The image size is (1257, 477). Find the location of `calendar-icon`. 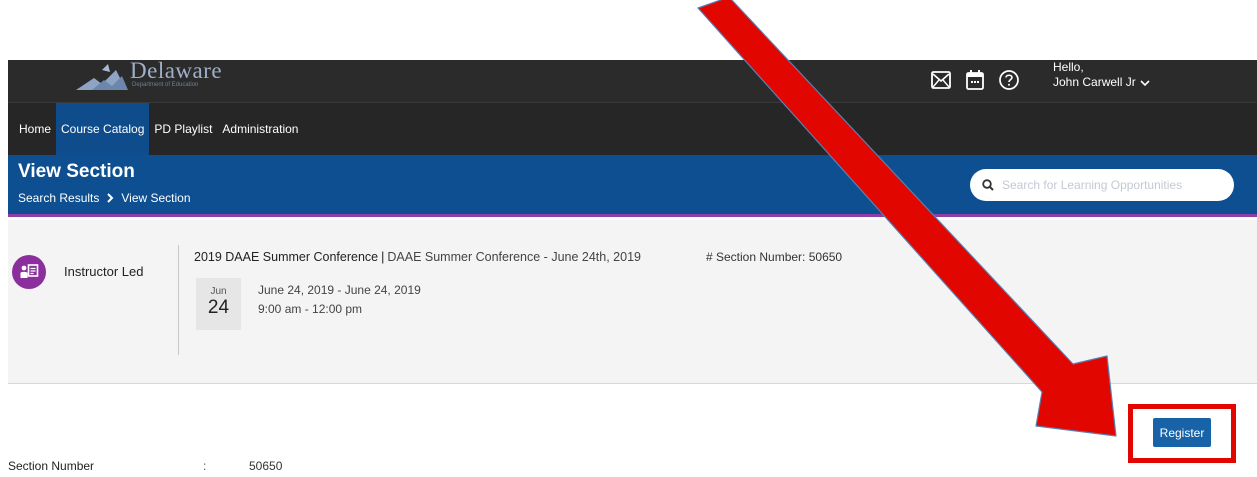

calendar-icon is located at coordinates (975, 80).